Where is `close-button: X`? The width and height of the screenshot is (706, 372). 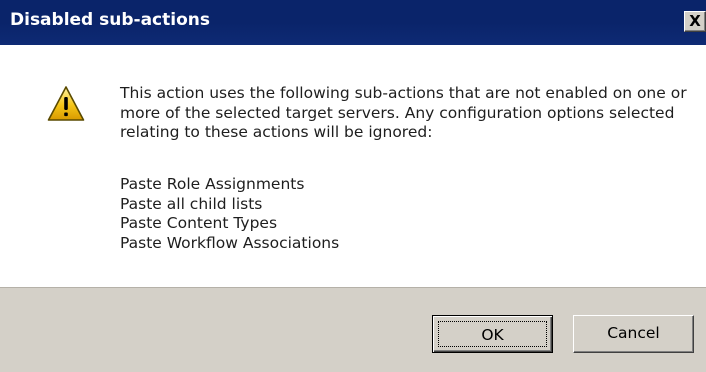
close-button: X is located at coordinates (695, 21).